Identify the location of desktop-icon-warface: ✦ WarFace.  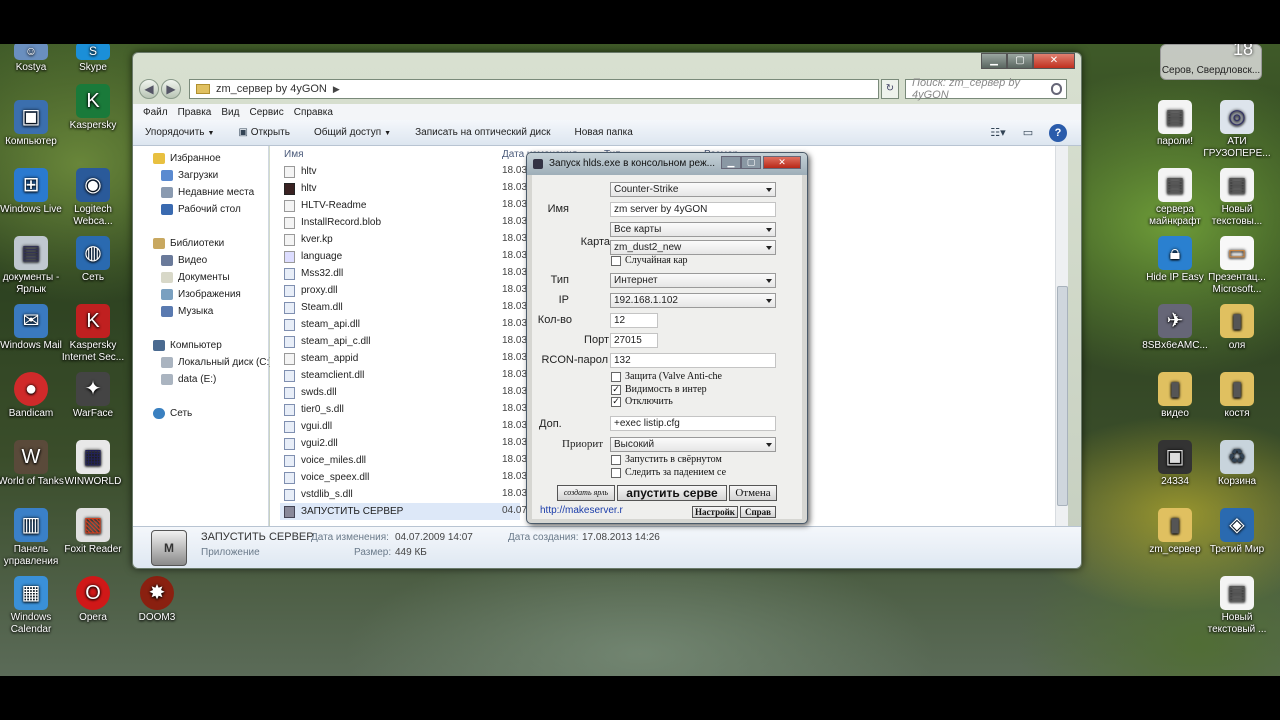
(93, 396).